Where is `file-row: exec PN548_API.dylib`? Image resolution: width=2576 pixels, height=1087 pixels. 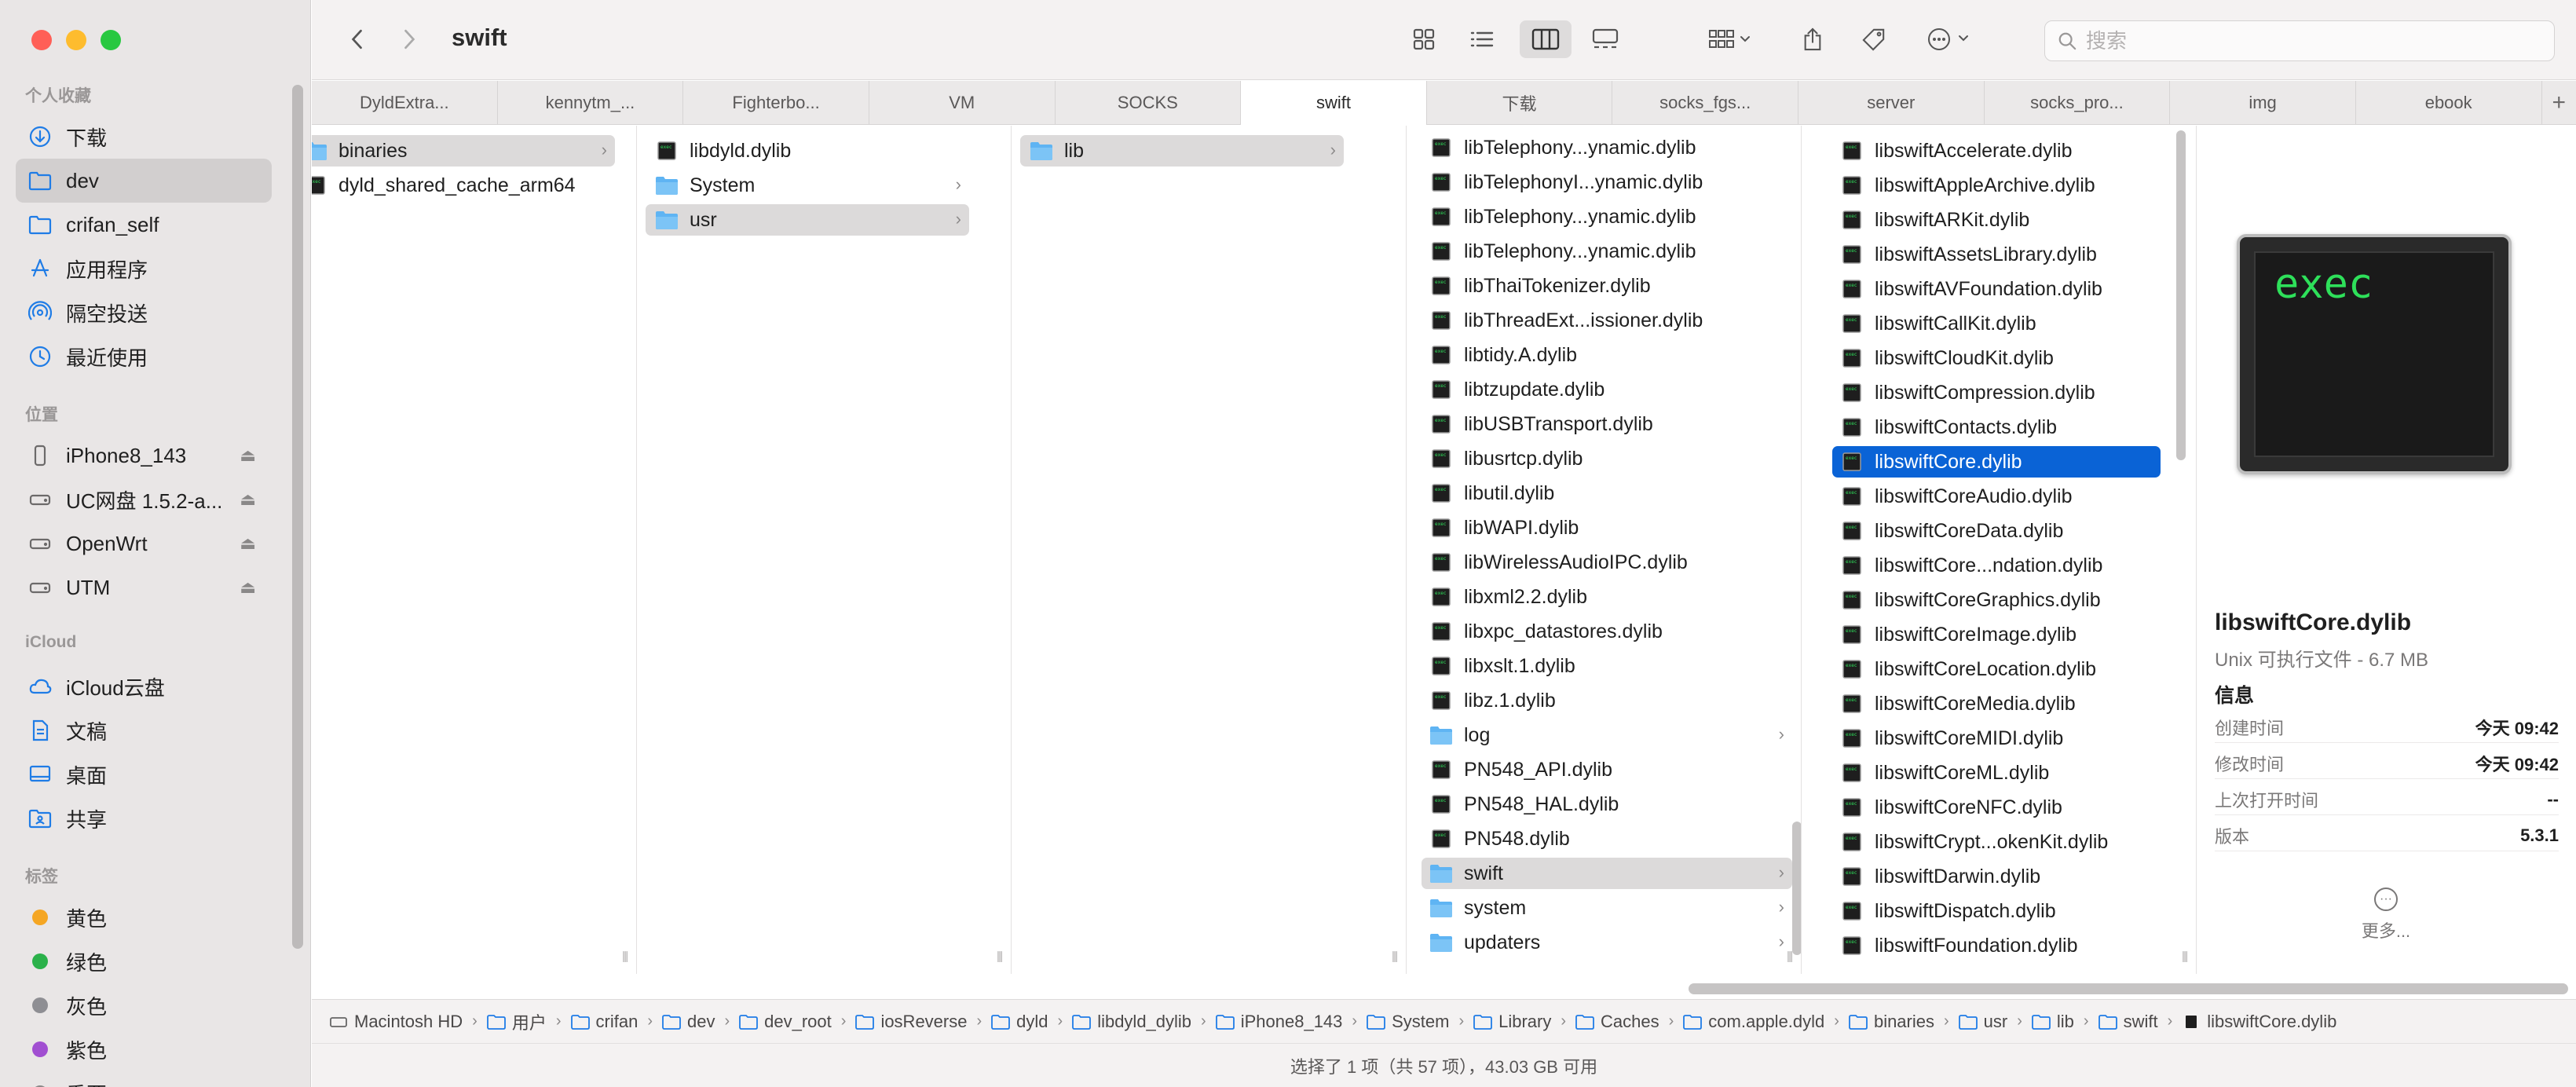 file-row: exec PN548_API.dylib is located at coordinates (1607, 769).